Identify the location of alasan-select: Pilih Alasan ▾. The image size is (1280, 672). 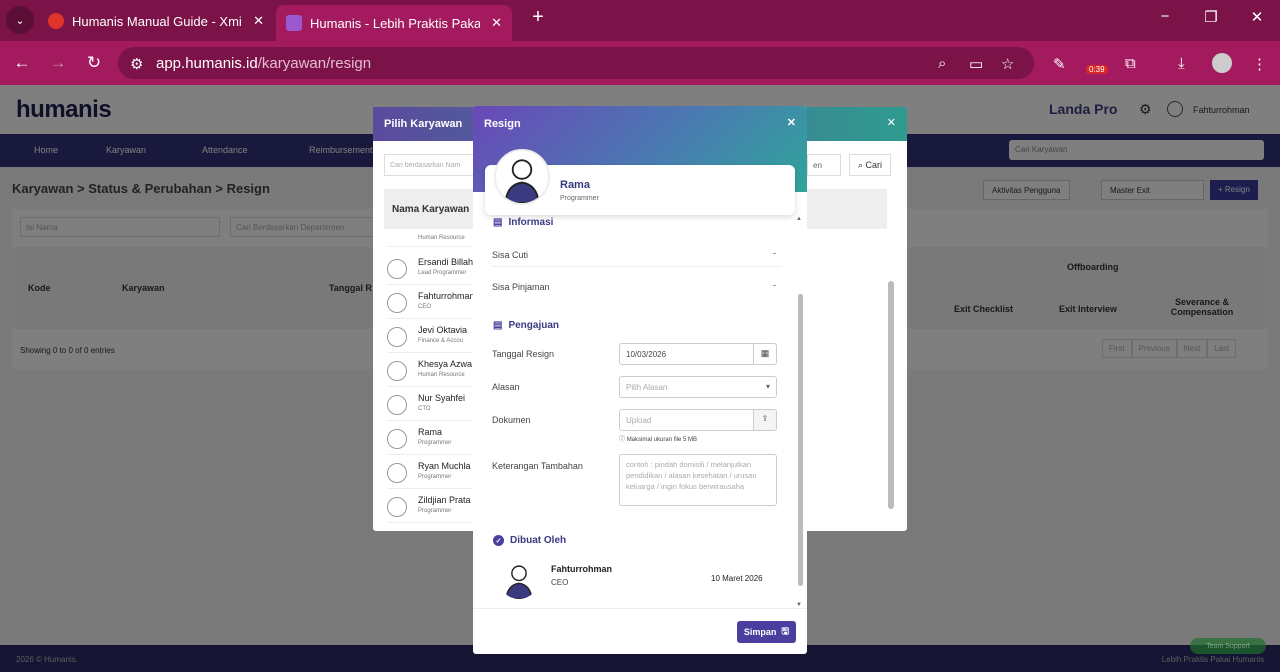
(698, 387).